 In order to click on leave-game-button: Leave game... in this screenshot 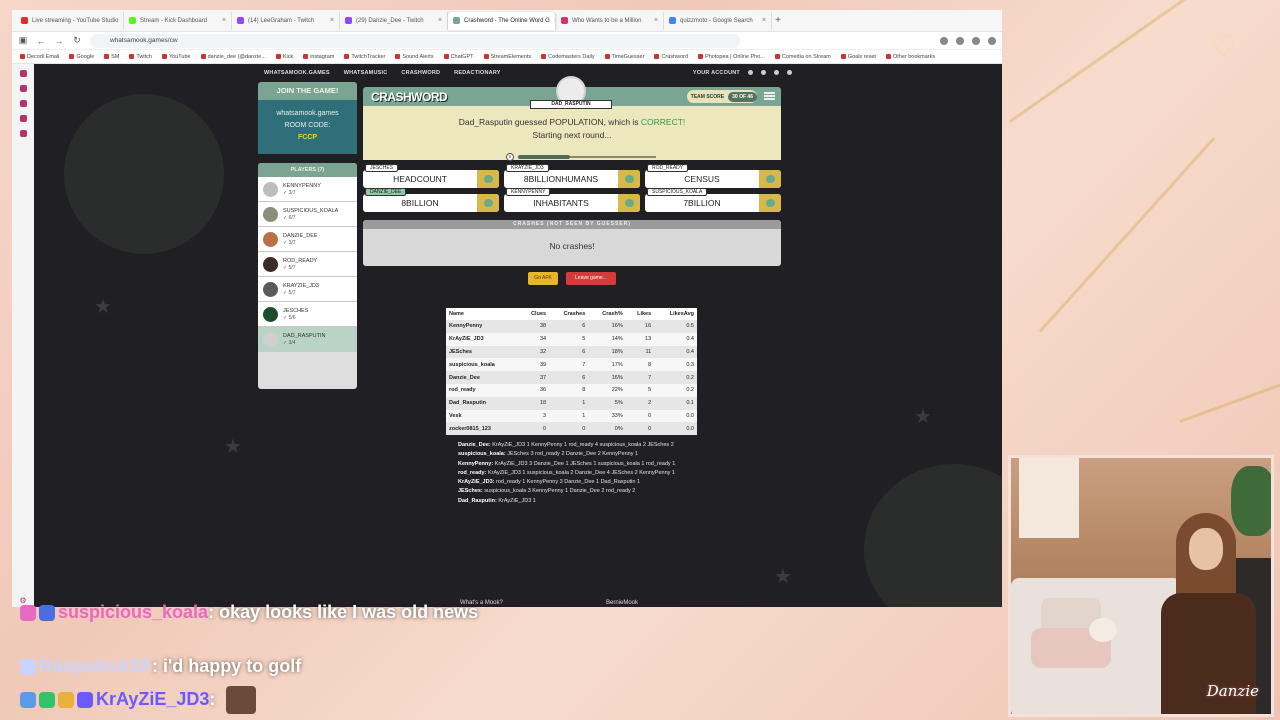, I will do `click(591, 278)`.